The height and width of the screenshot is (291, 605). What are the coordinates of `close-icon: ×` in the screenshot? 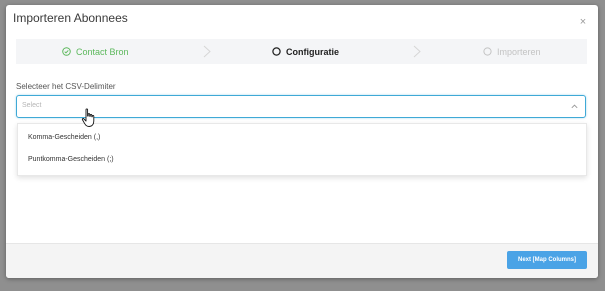 It's located at (583, 22).